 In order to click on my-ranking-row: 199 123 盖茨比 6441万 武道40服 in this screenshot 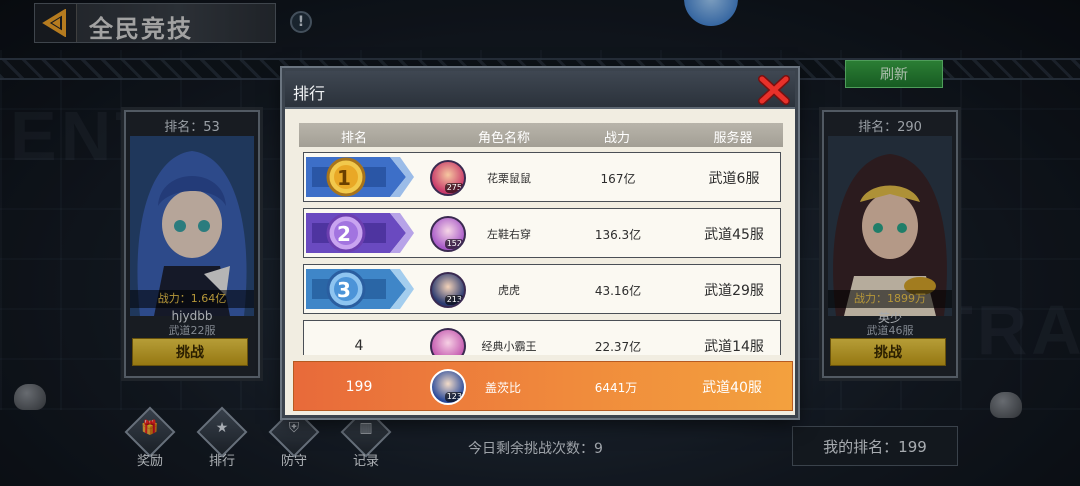, I will do `click(543, 386)`.